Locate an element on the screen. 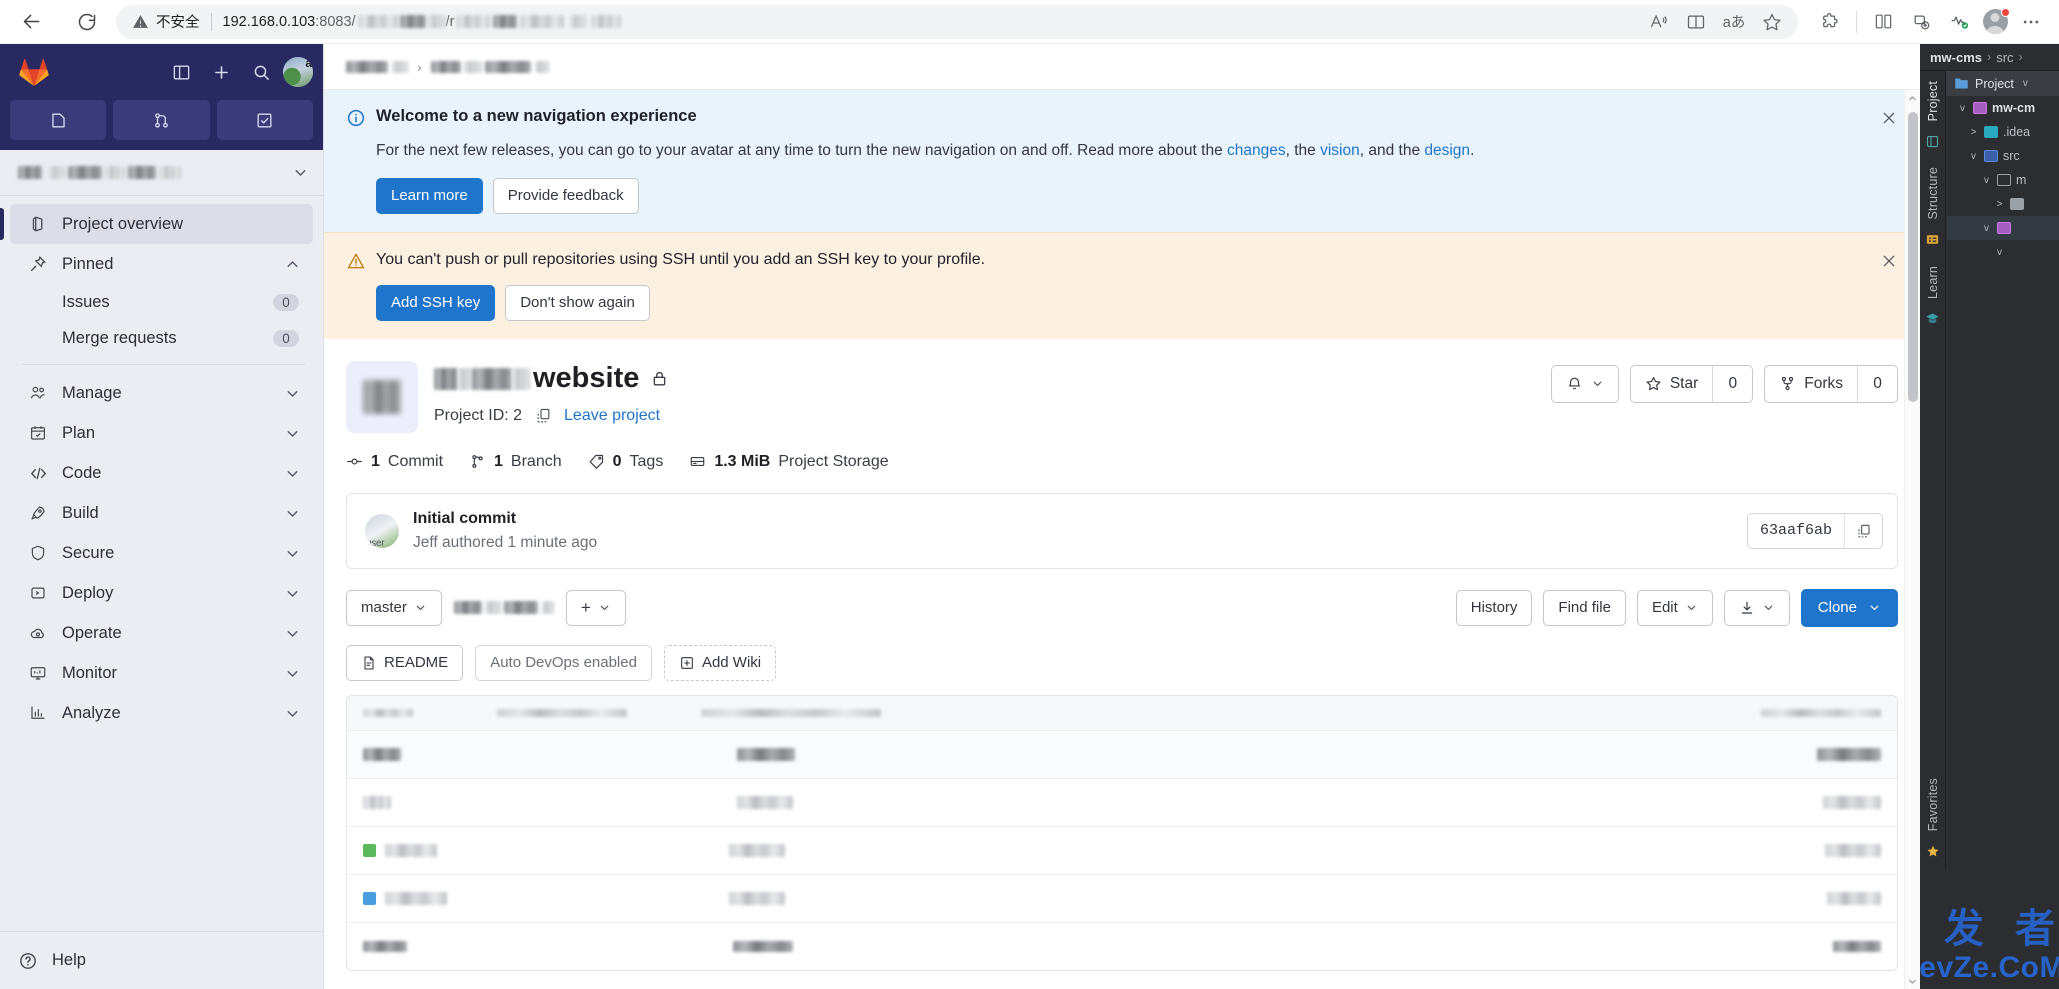 This screenshot has width=2059, height=989. stat-tags: 0 Tags is located at coordinates (625, 462).